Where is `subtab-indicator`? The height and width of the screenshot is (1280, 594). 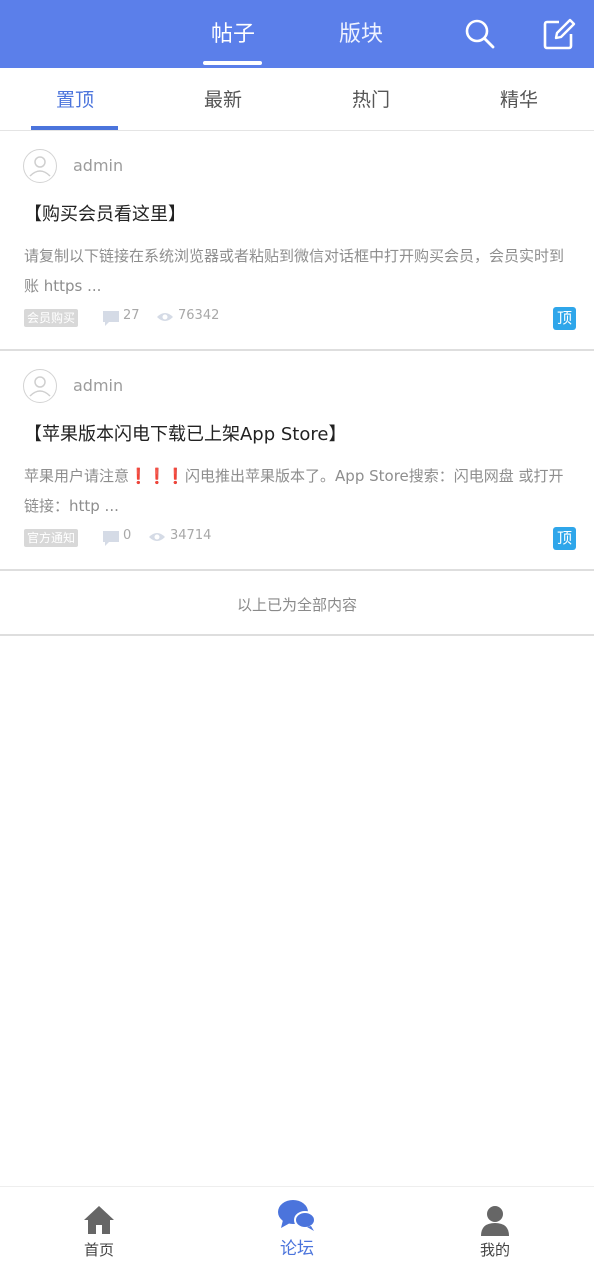
subtab-indicator is located at coordinates (74, 128).